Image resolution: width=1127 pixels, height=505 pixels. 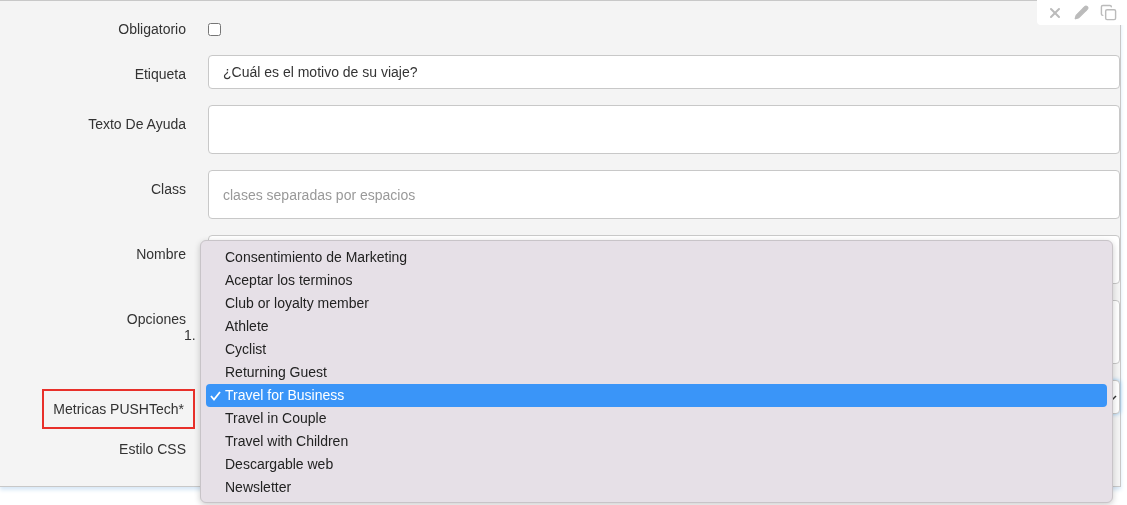 I want to click on dropdown-option: Club or loyalty member, so click(x=656, y=303).